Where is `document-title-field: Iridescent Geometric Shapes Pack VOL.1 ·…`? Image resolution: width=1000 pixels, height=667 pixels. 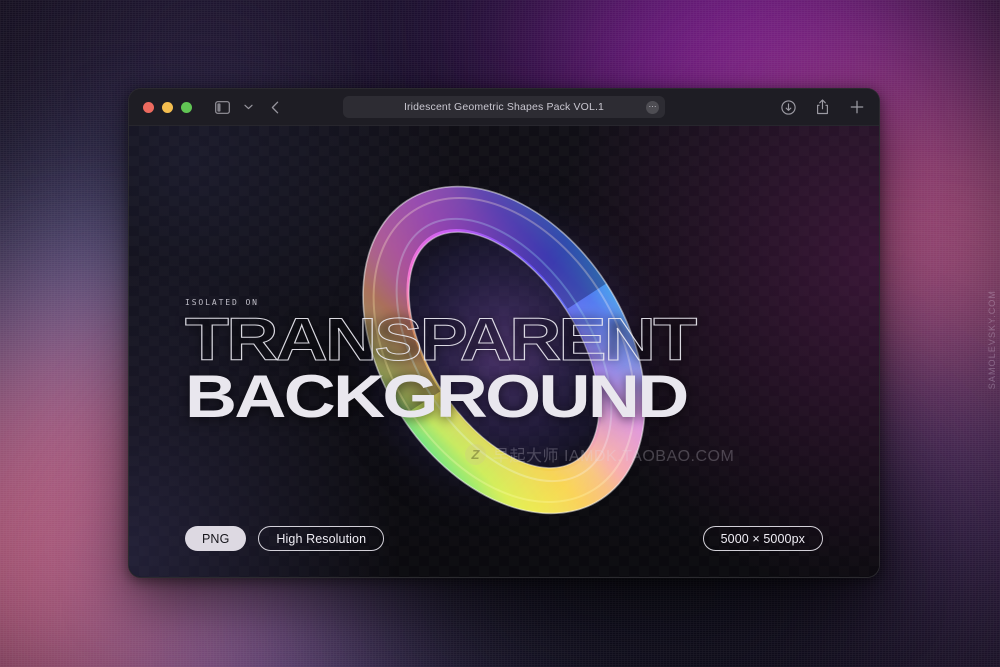
document-title-field: Iridescent Geometric Shapes Pack VOL.1 ·… is located at coordinates (504, 107).